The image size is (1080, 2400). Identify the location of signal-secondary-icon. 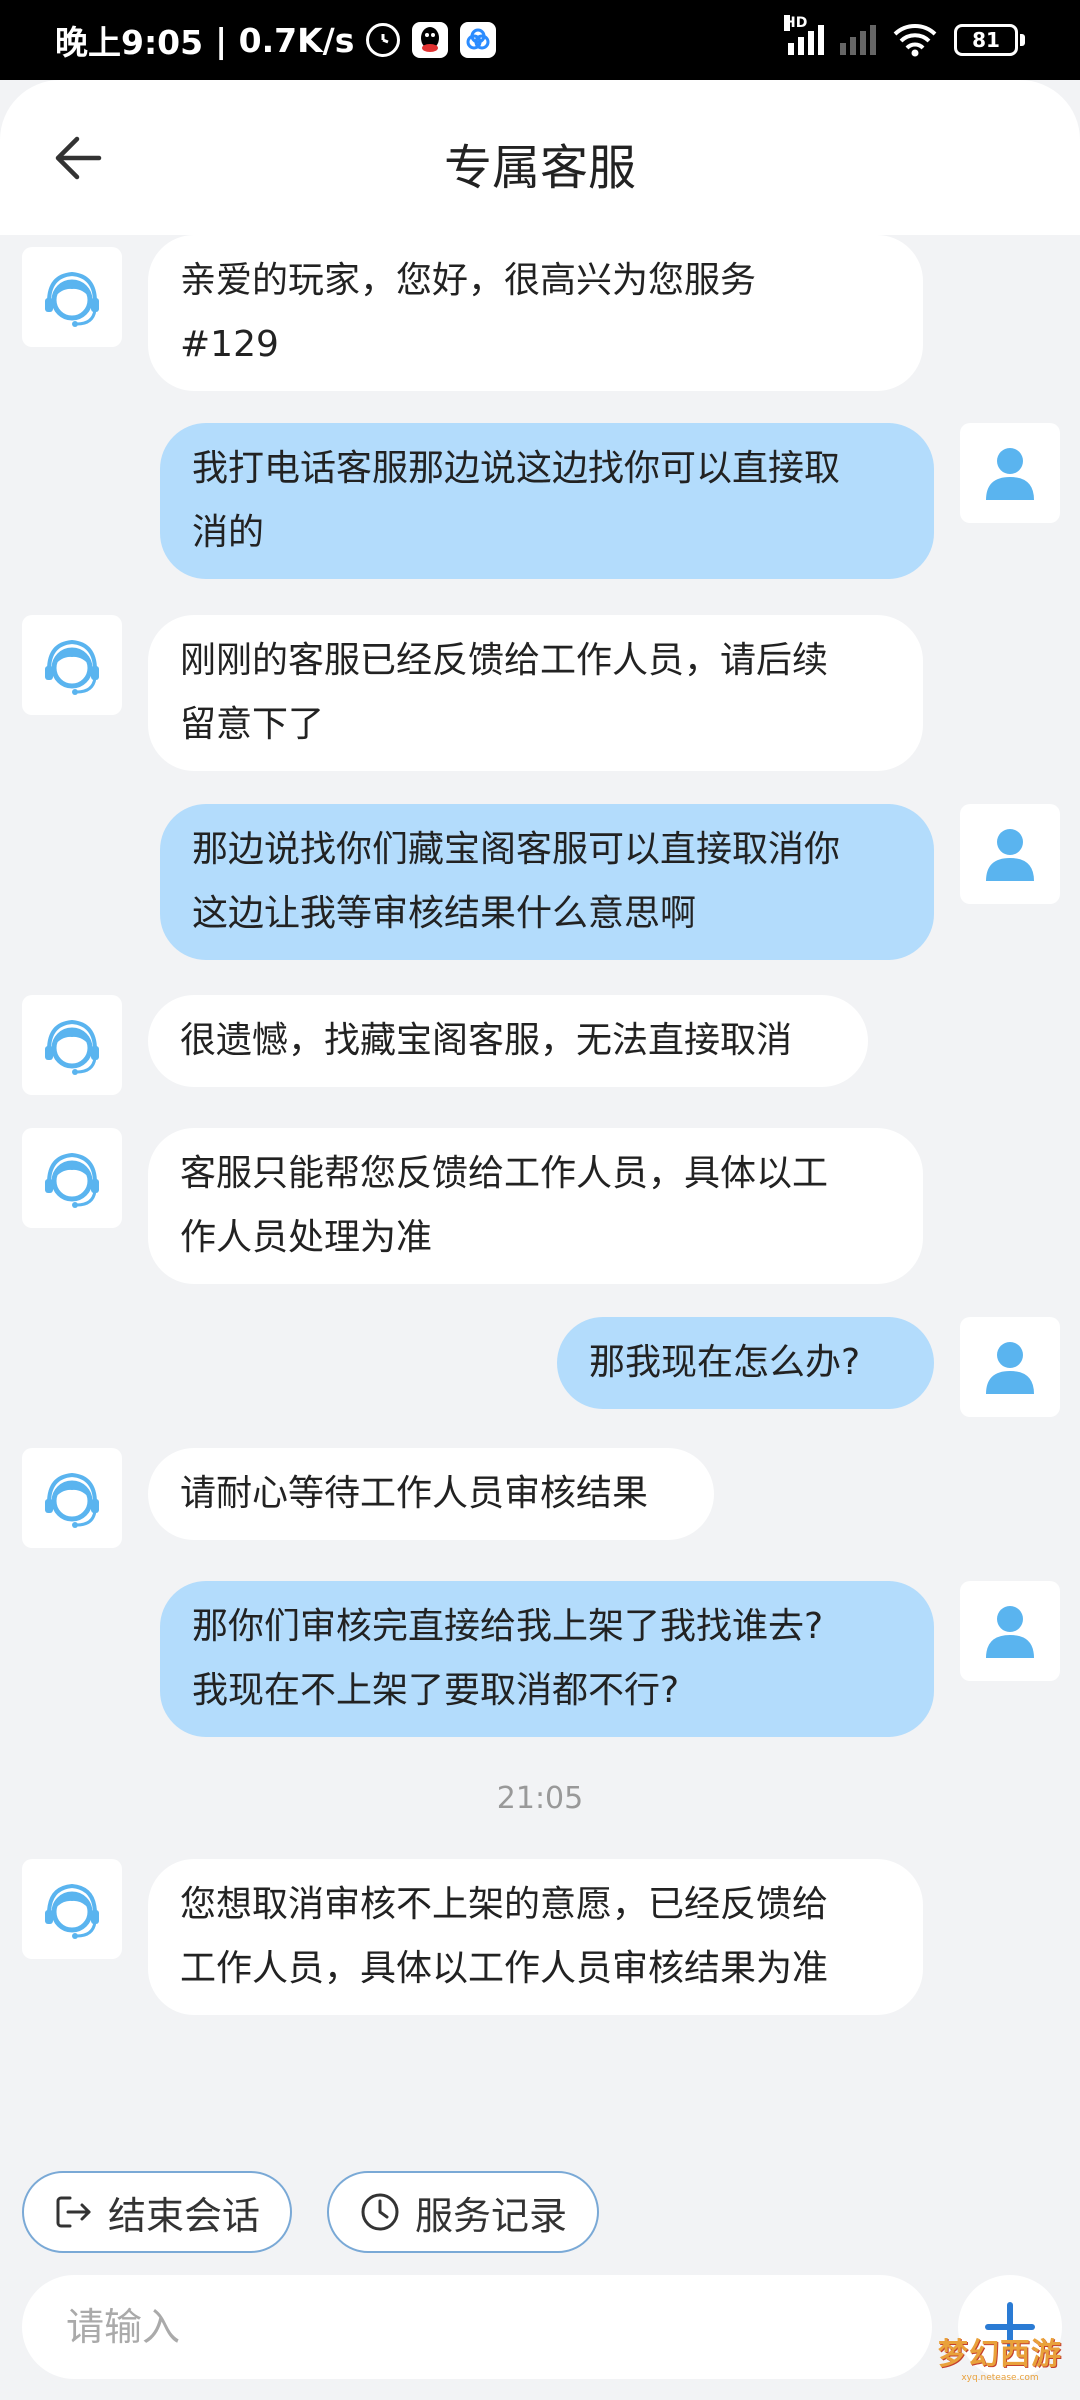
(858, 40).